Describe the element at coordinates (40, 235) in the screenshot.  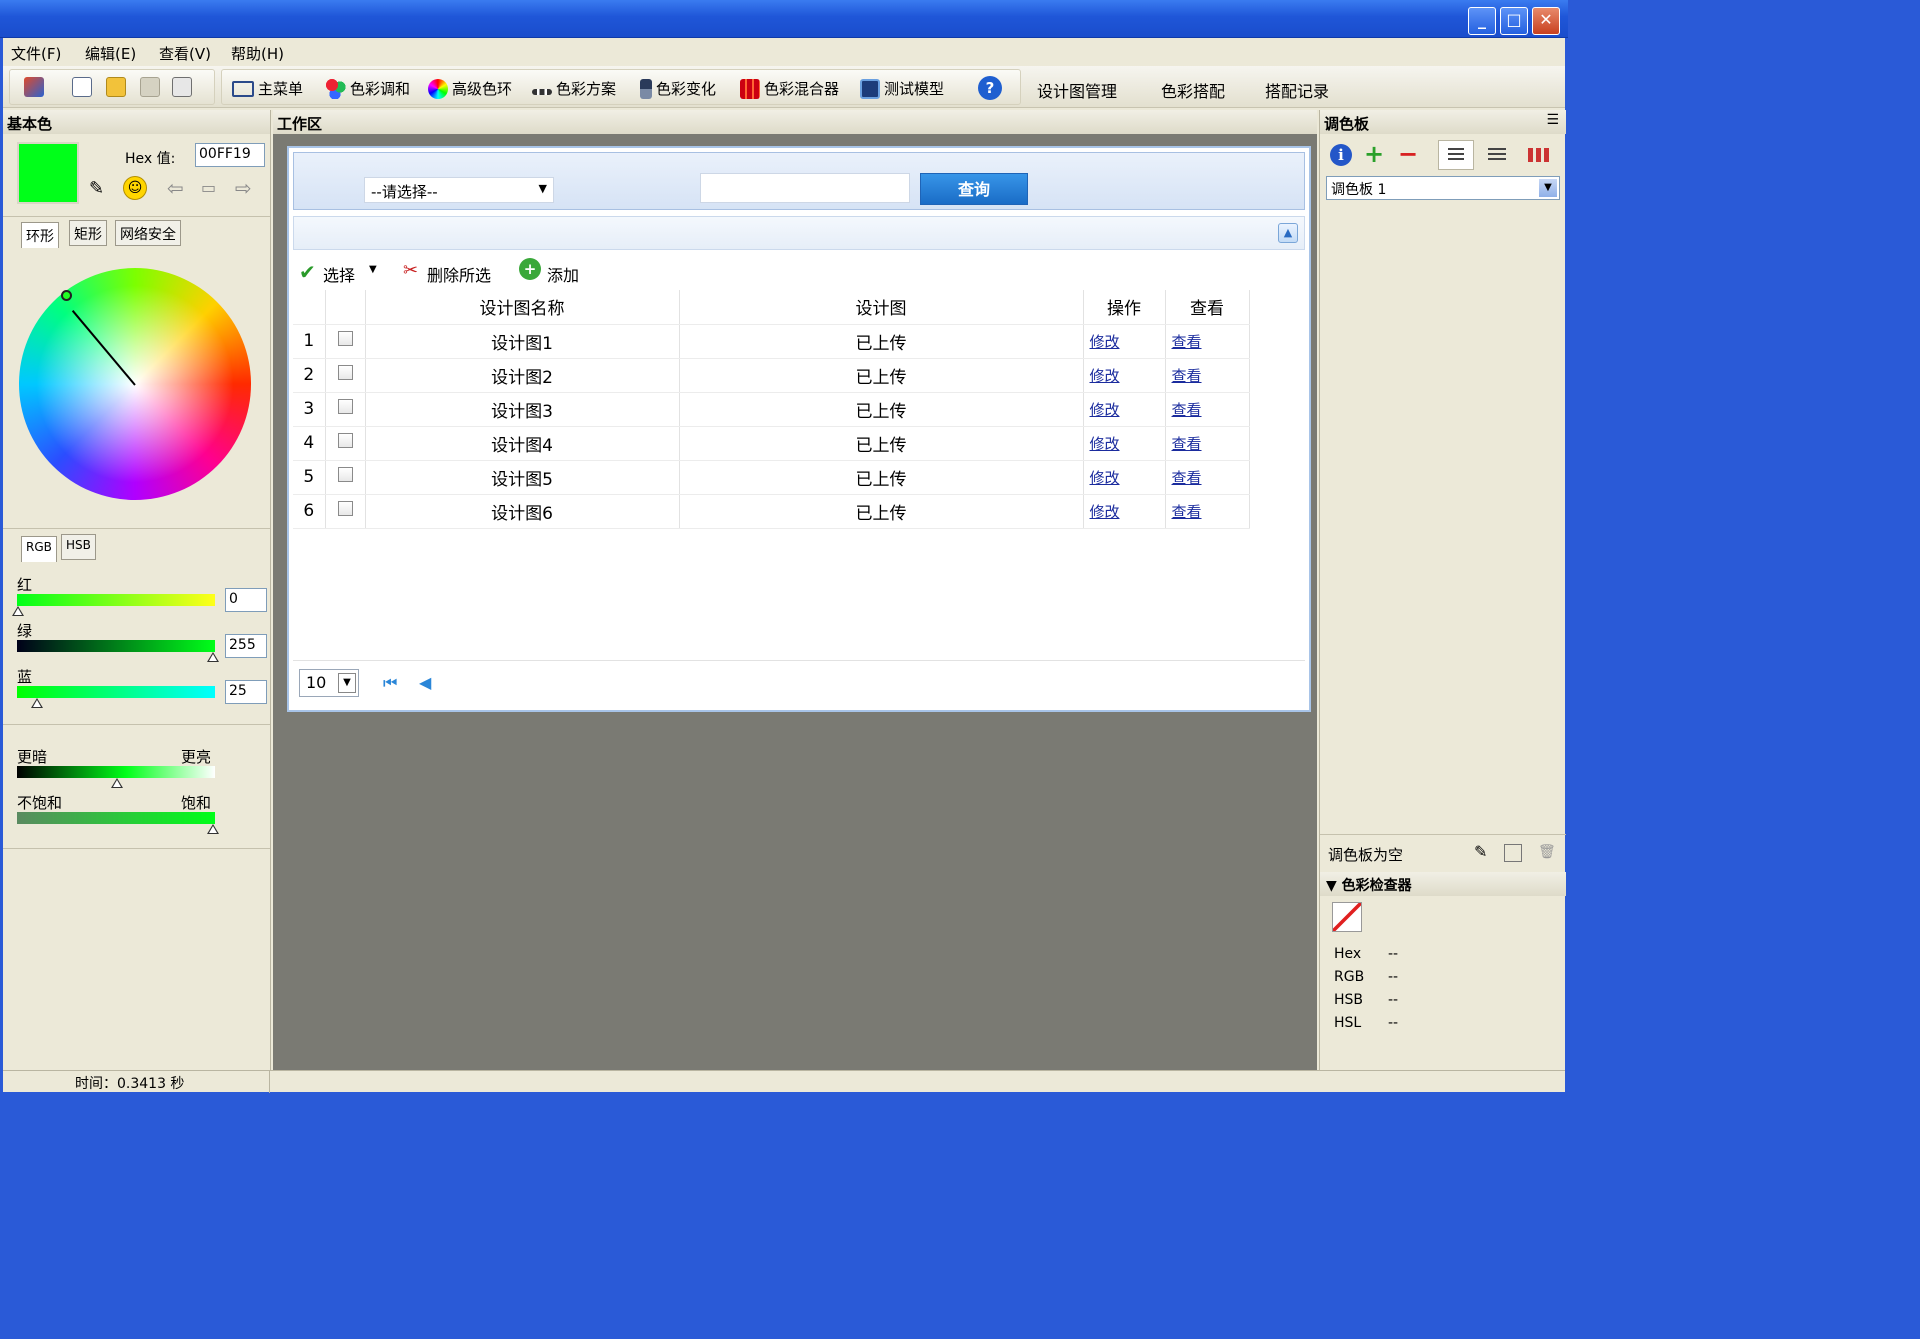
I see `tab-ring: 环形` at that location.